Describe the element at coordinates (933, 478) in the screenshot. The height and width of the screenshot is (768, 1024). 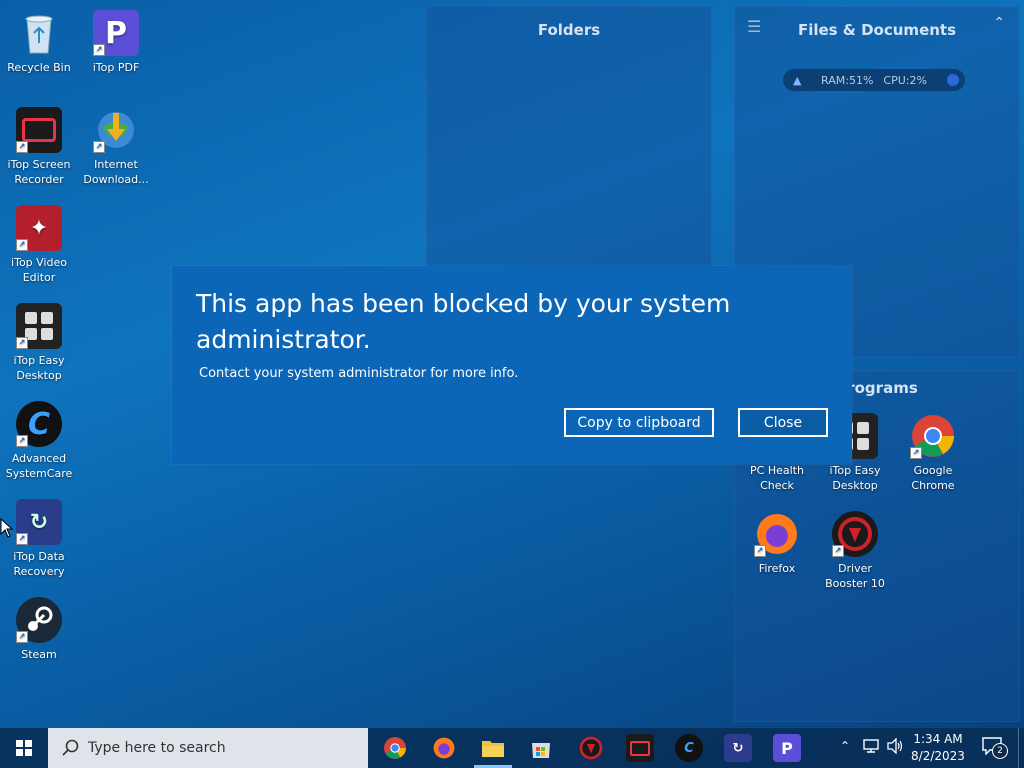
I see `program-label: Google Chrome` at that location.